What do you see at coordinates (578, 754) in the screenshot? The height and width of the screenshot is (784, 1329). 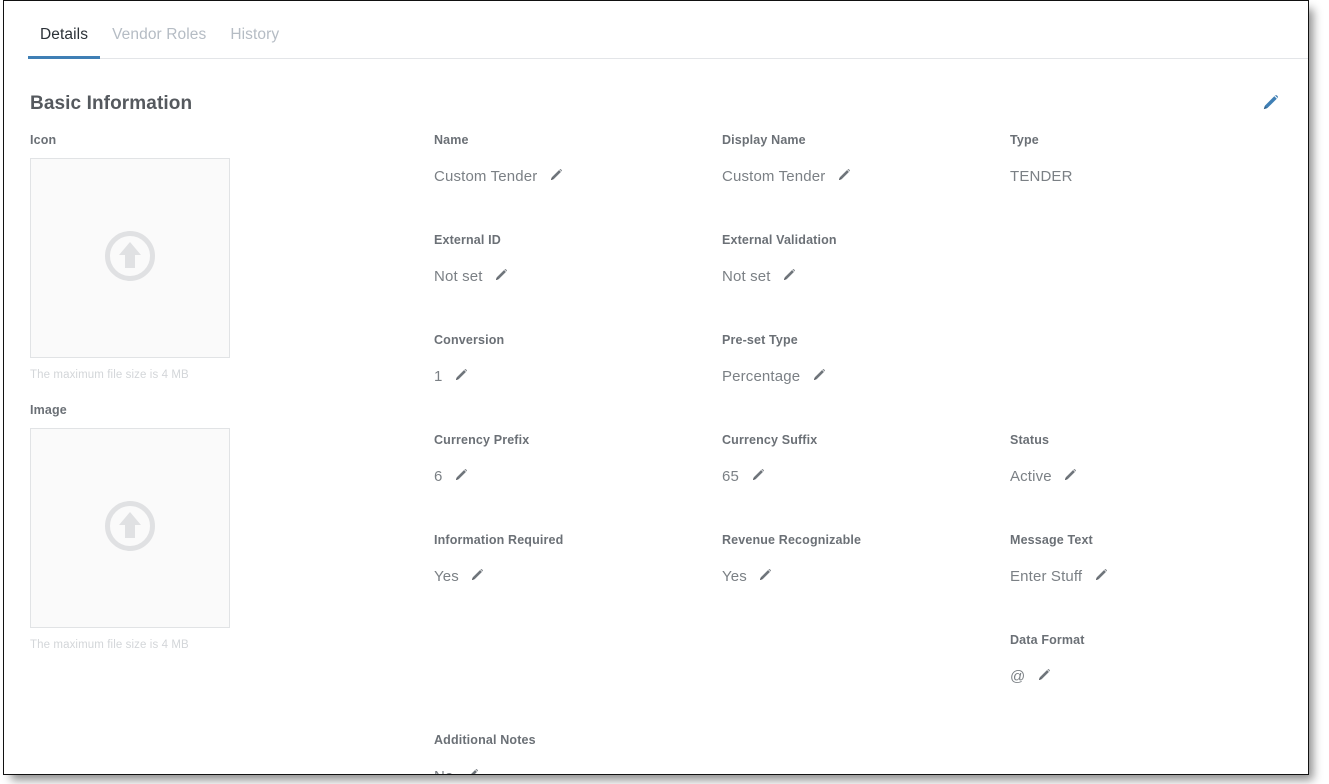 I see `field-additional-notes: Additional Notes No` at bounding box center [578, 754].